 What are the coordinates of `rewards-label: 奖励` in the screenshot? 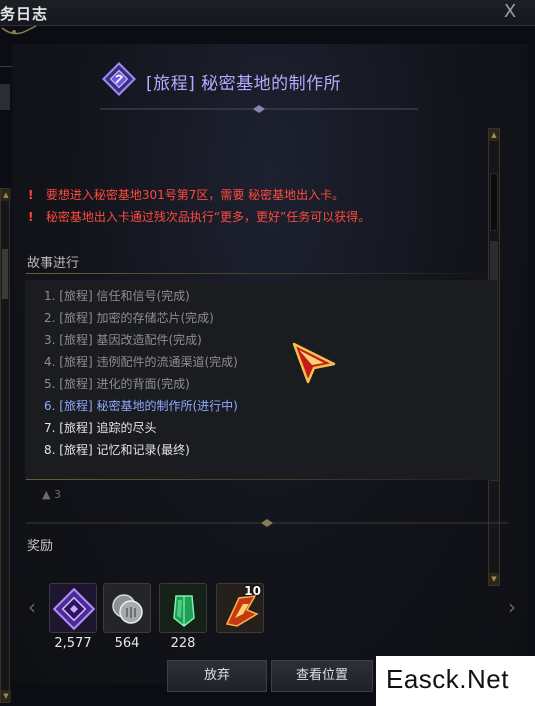 It's located at (40, 546).